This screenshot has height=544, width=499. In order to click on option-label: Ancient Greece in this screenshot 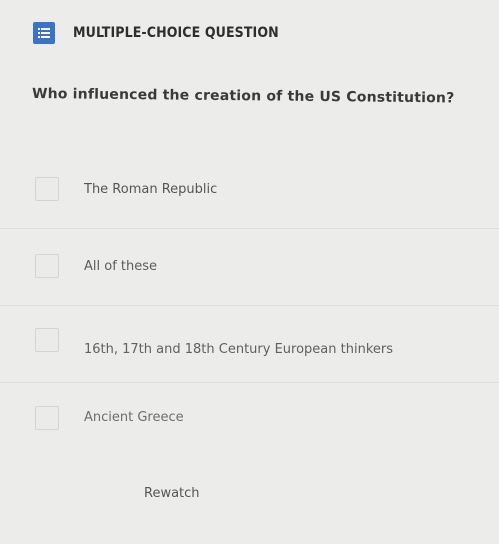, I will do `click(134, 417)`.